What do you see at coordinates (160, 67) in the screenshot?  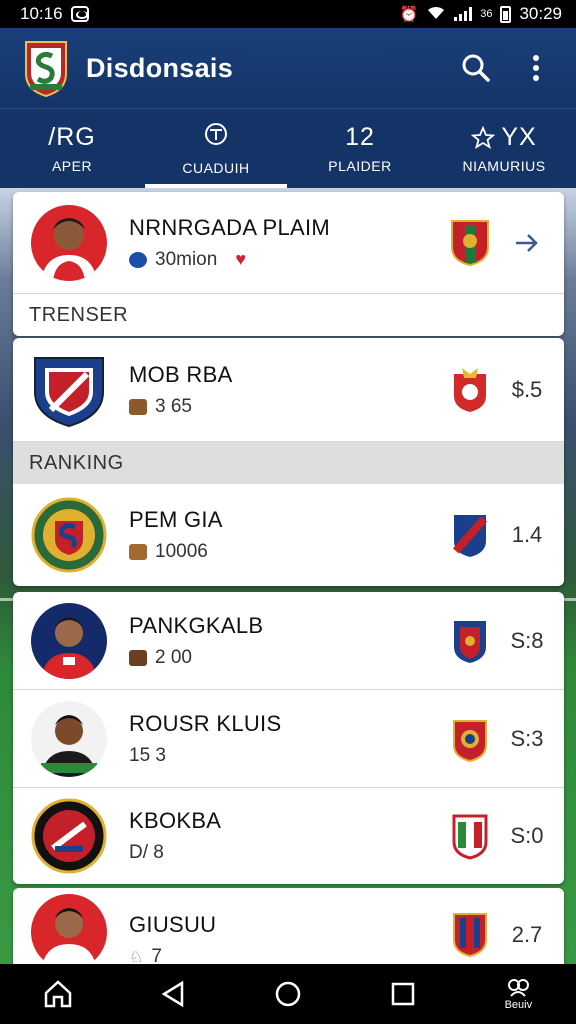 I see `app-title: Disdonsais` at bounding box center [160, 67].